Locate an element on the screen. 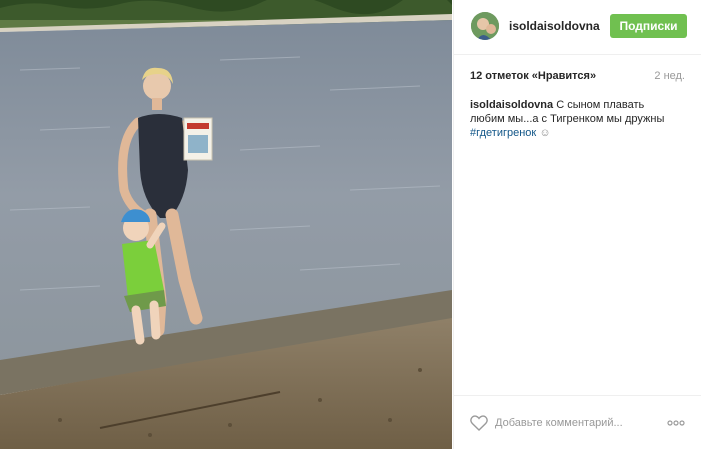 The image size is (701, 449). comment-input is located at coordinates (560, 423).